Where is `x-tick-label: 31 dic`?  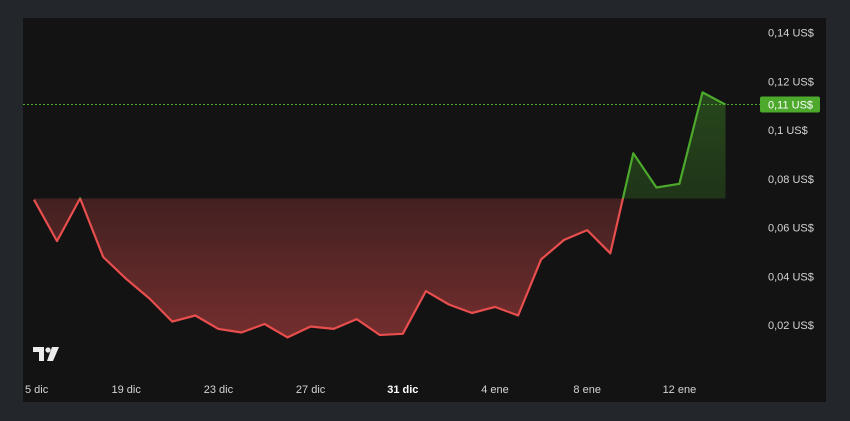
x-tick-label: 31 dic is located at coordinates (402, 390).